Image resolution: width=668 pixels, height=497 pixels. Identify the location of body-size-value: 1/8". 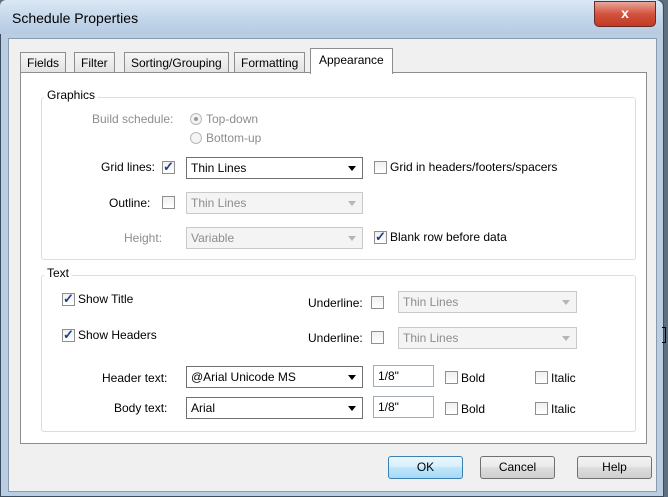
(388, 407).